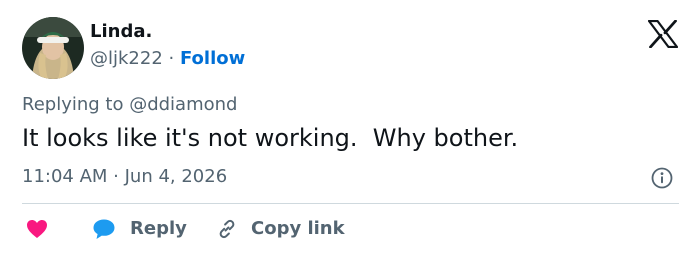 The height and width of the screenshot is (256, 700). I want to click on handle-row: @ljk222 · Follow, so click(167, 59).